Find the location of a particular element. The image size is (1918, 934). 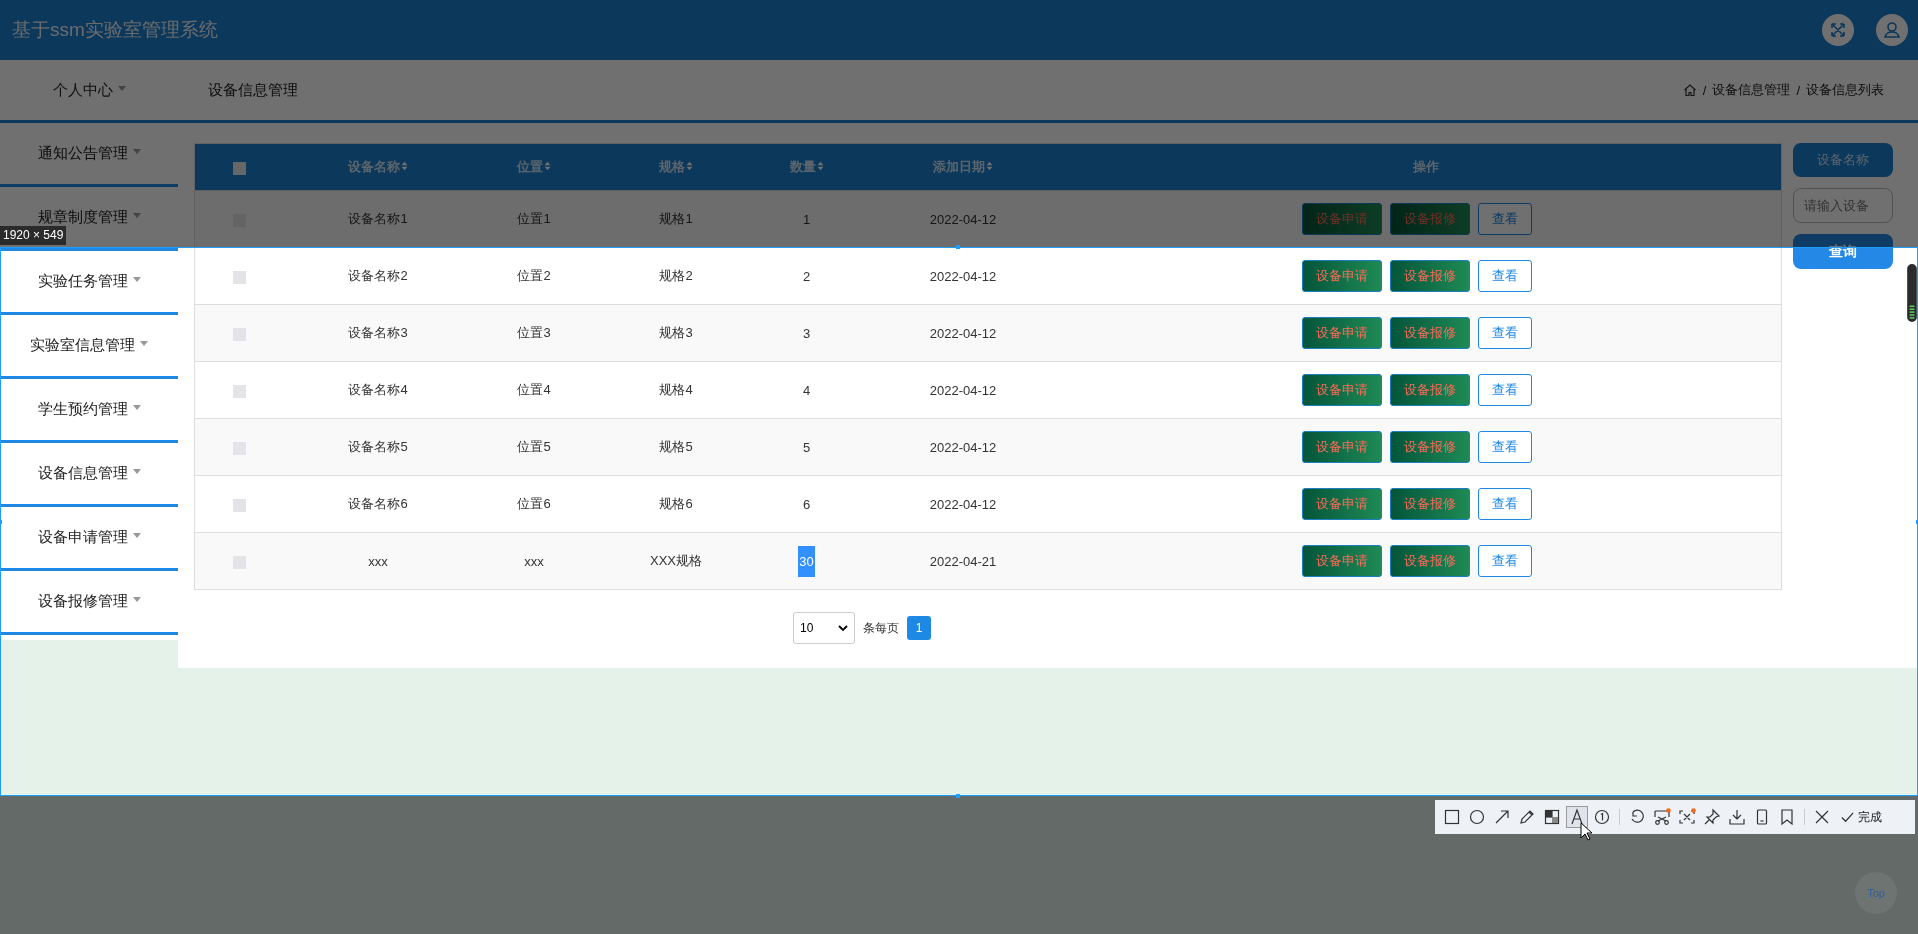

select-all-checkbox is located at coordinates (239, 168).